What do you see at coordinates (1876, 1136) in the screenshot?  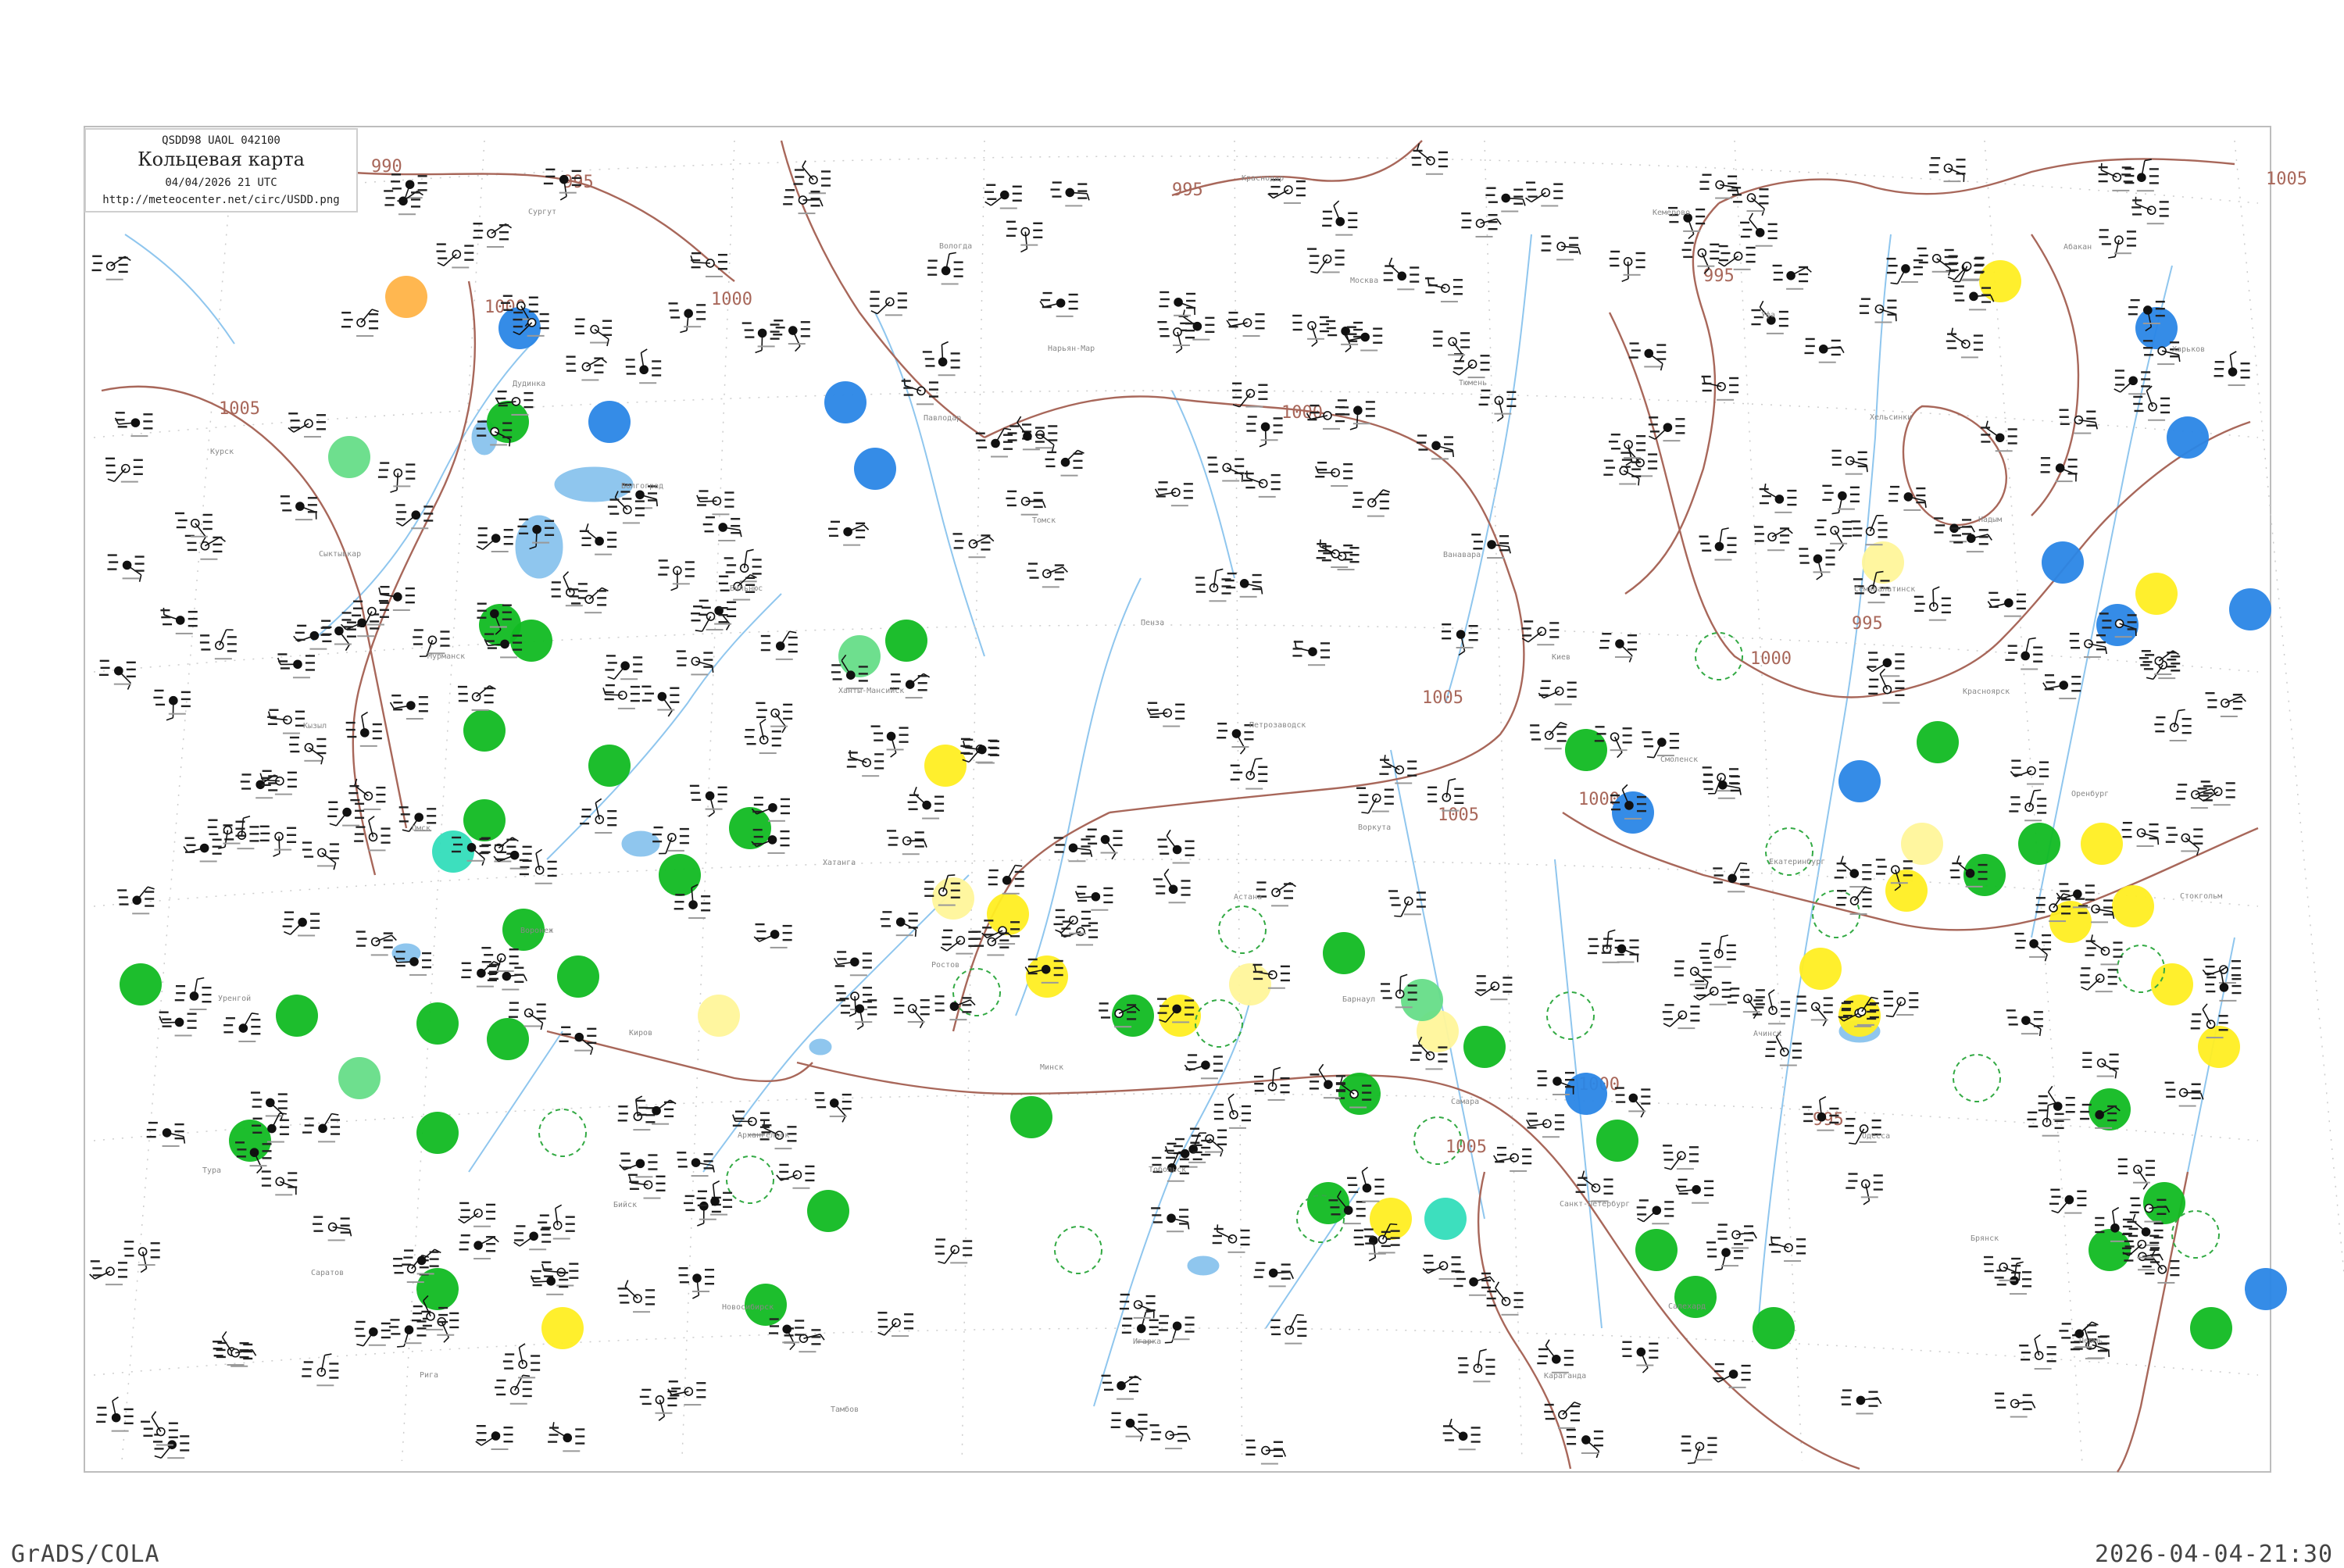 I see `place-label: Одесса` at bounding box center [1876, 1136].